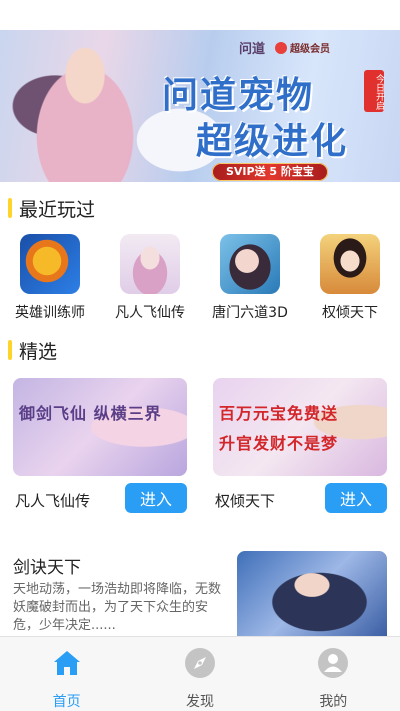 The width and height of the screenshot is (400, 711). Describe the element at coordinates (250, 313) in the screenshot. I see `recent-game-label: 唐门六道3D` at that location.